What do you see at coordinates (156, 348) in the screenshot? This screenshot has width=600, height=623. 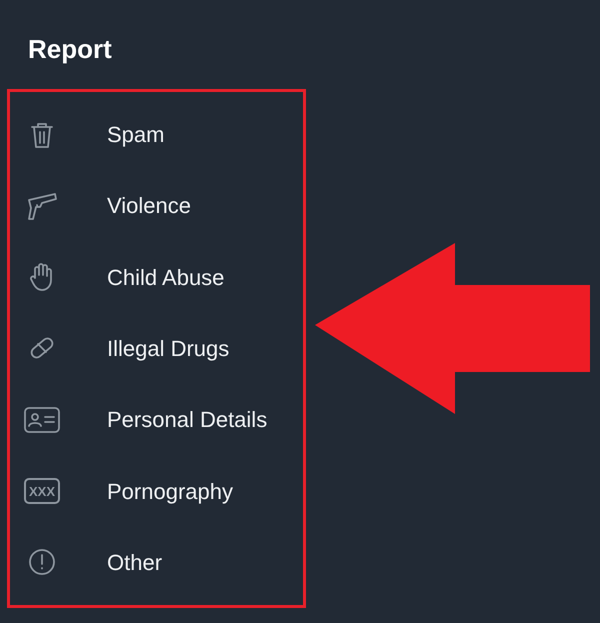 I see `report-option: Illegal Drugs` at bounding box center [156, 348].